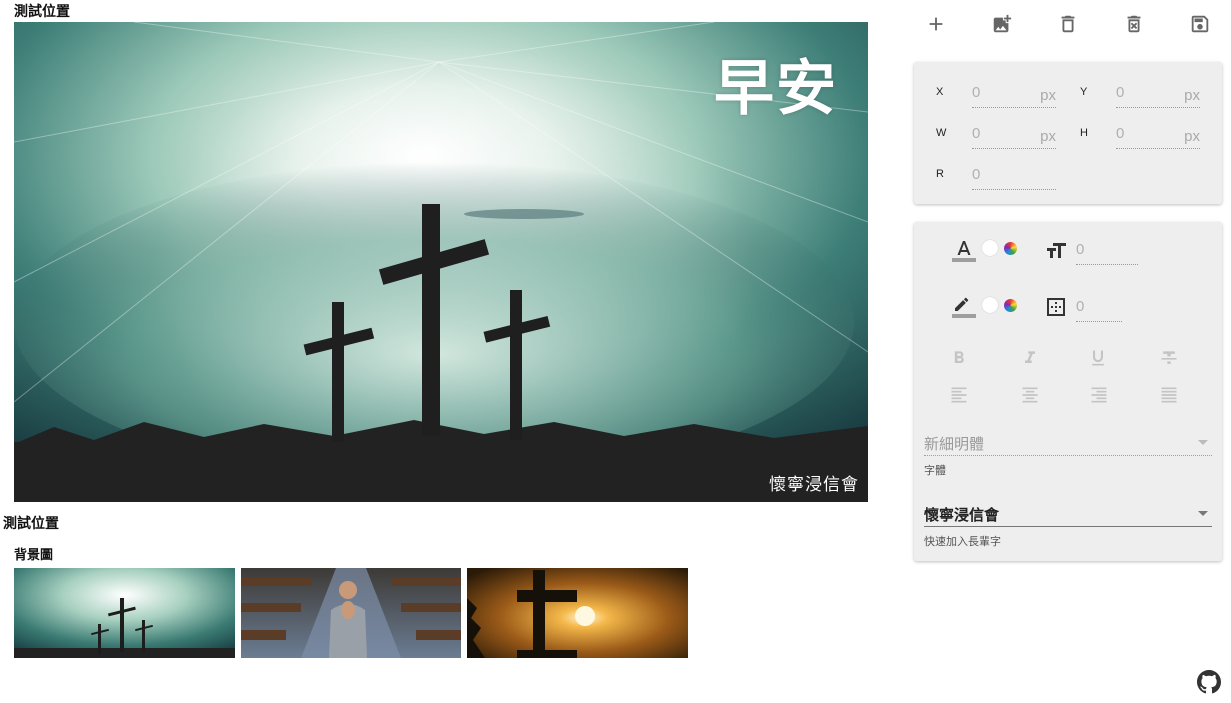 This screenshot has height=703, width=1231. I want to click on align-justify-button, so click(1169, 395).